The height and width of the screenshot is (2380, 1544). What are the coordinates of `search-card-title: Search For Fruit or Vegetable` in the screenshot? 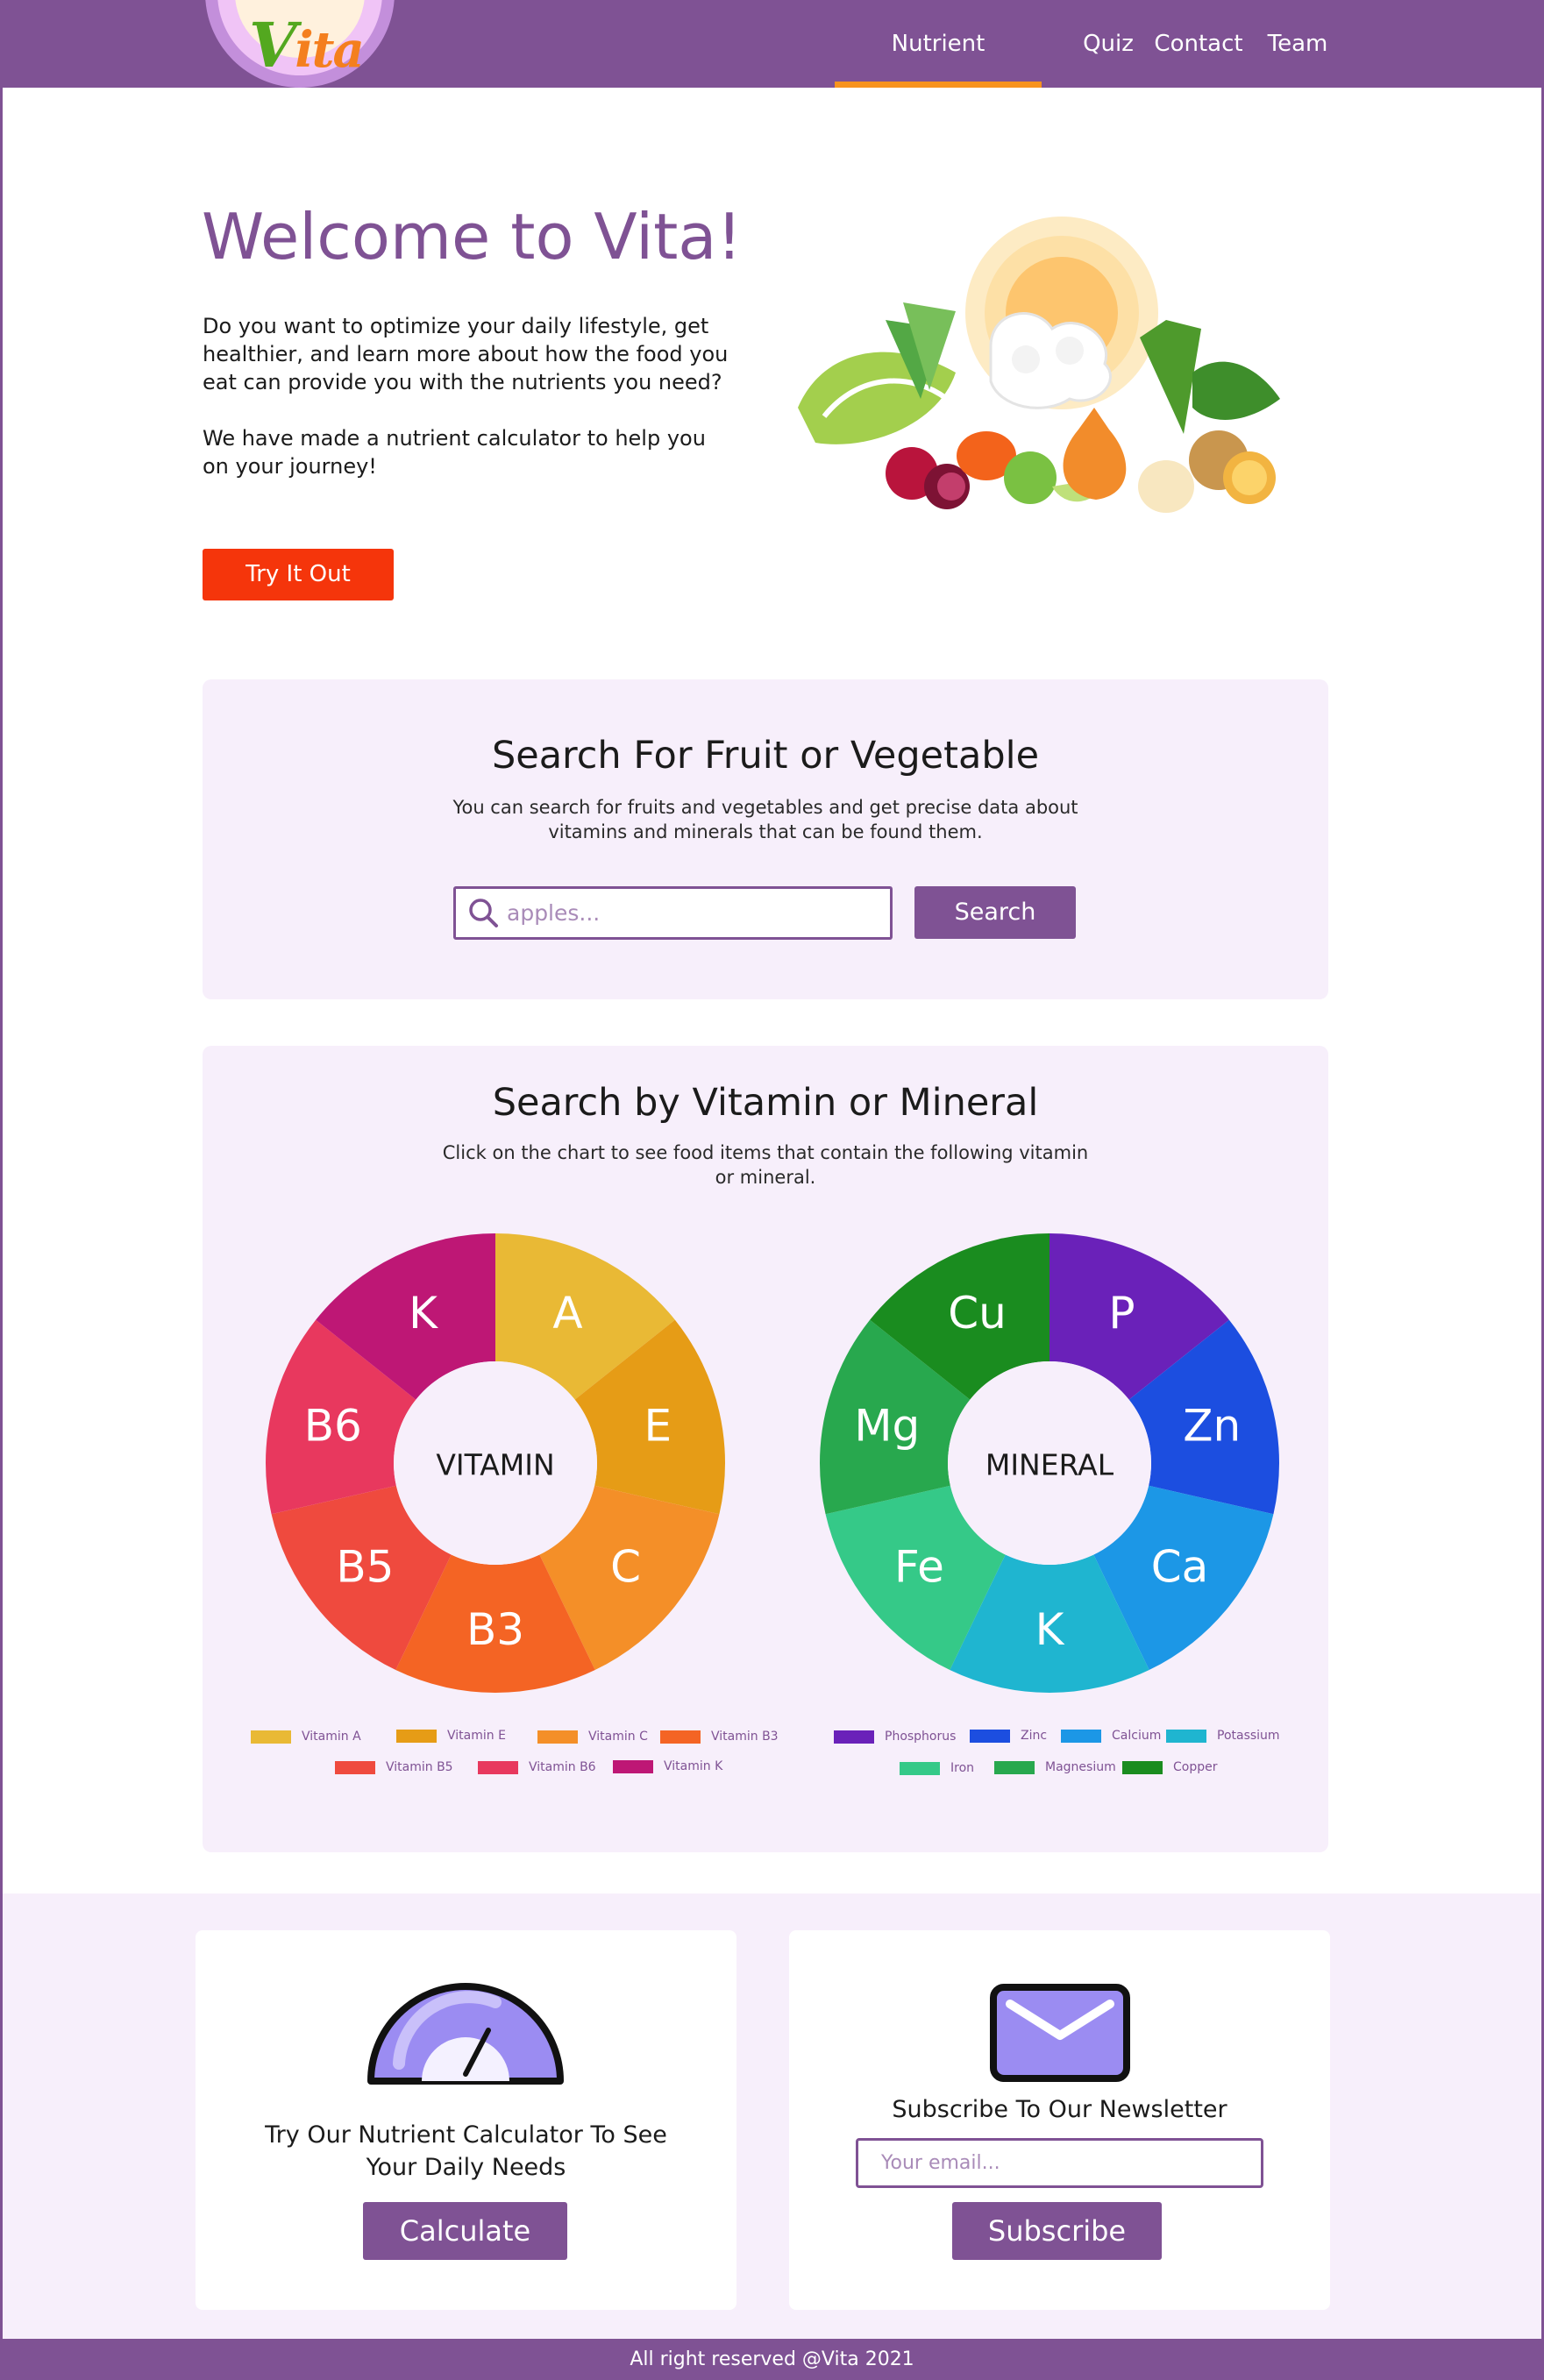 It's located at (766, 756).